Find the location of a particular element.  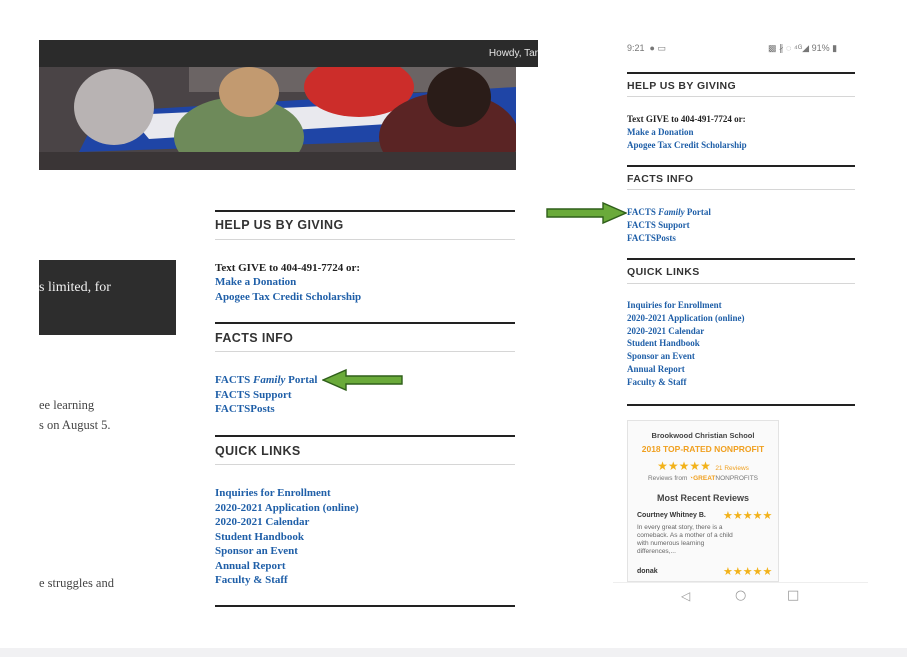

status-icons: ▩ ∦ ◌ ⁴ᴳ◢ 91% ▮ is located at coordinates (802, 48).